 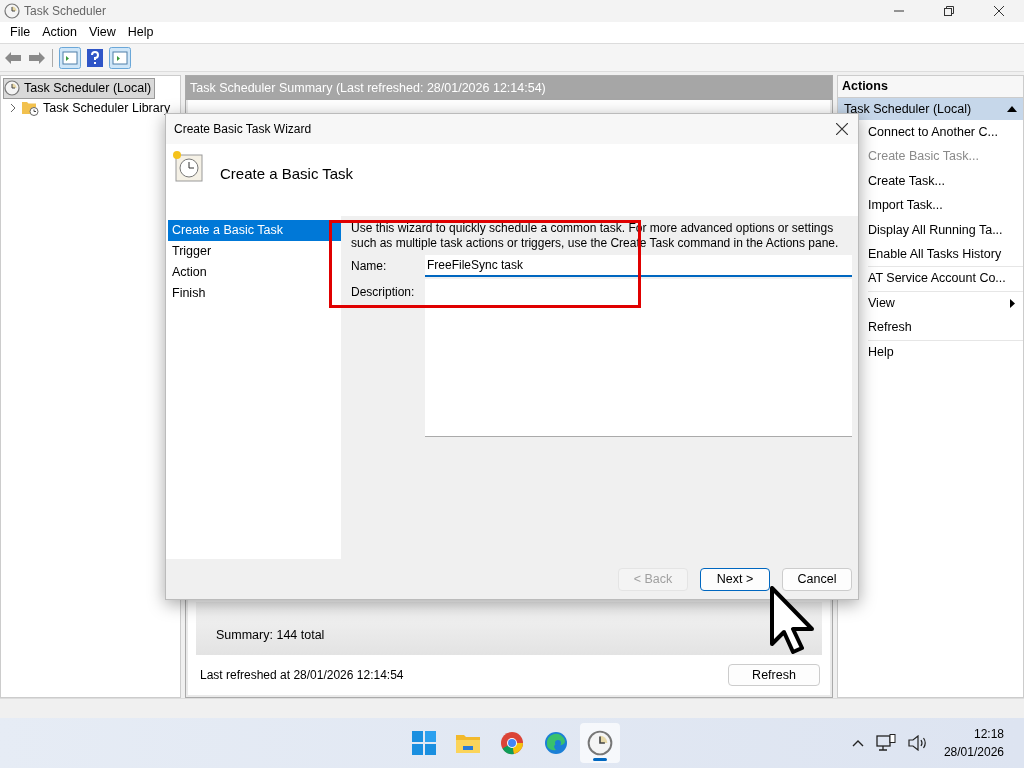 I want to click on tree-item: Task Scheduler (Local), so click(x=79, y=88).